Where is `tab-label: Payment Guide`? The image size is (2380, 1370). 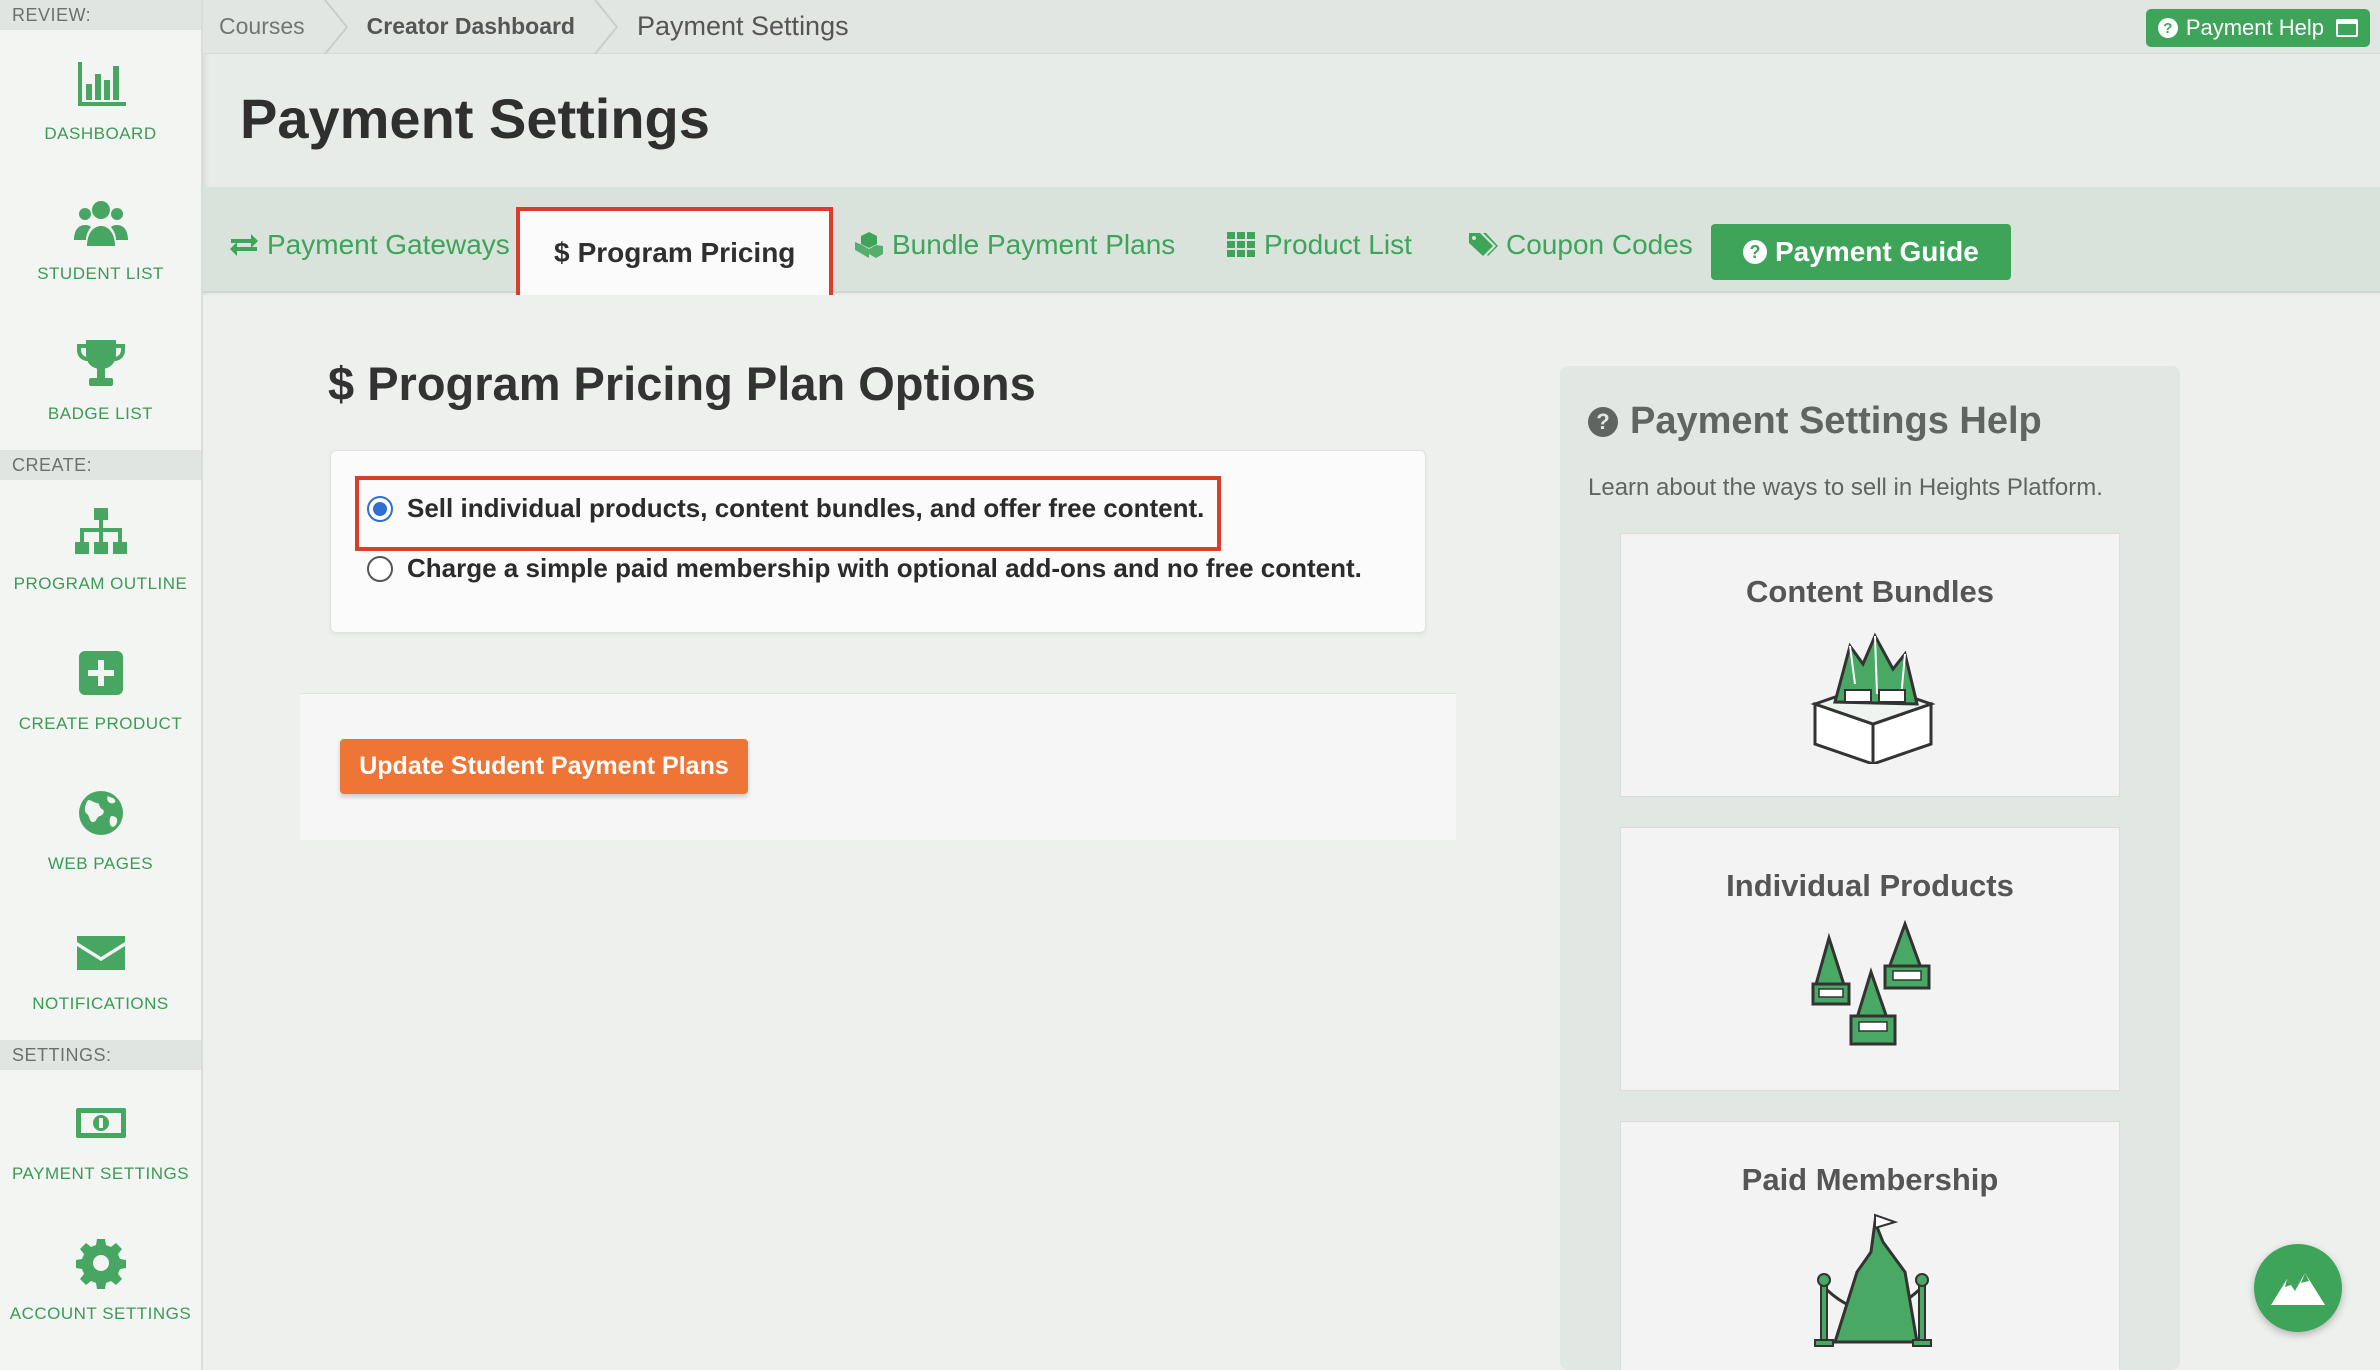 tab-label: Payment Guide is located at coordinates (1877, 251).